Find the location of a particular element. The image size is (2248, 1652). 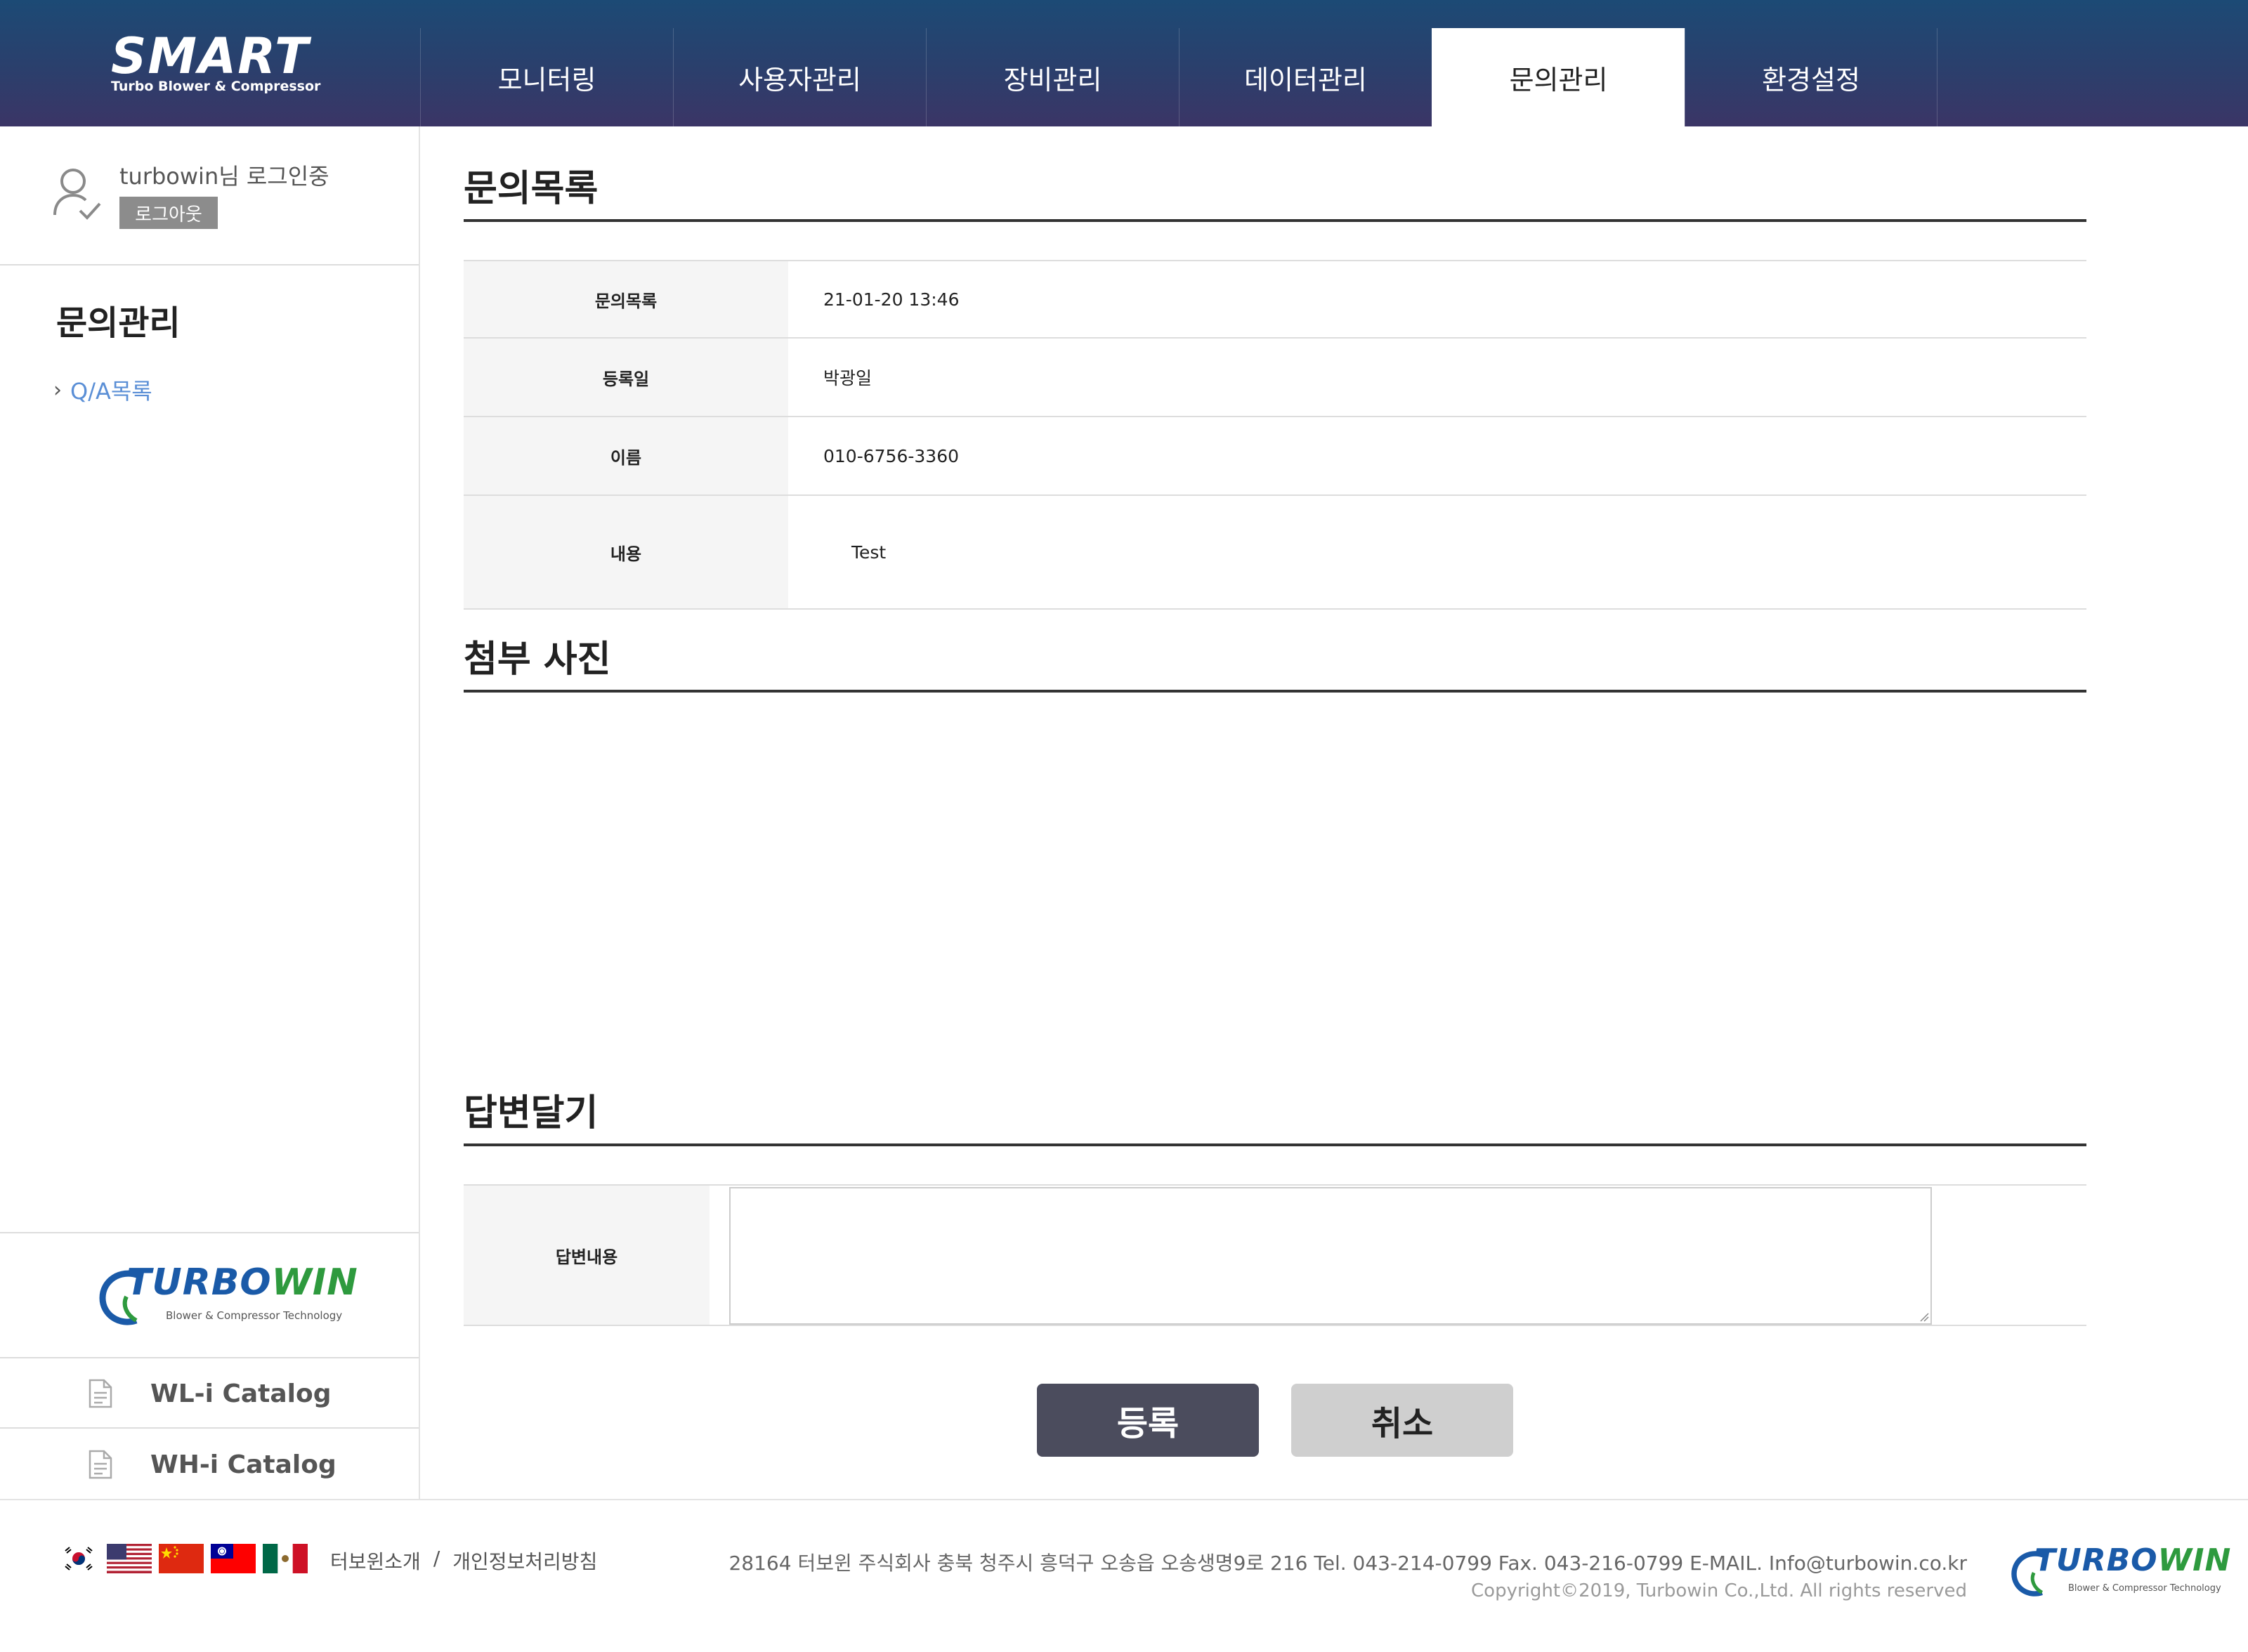

sidebar-item-qa-list: › Q/A목록 is located at coordinates (102, 390).